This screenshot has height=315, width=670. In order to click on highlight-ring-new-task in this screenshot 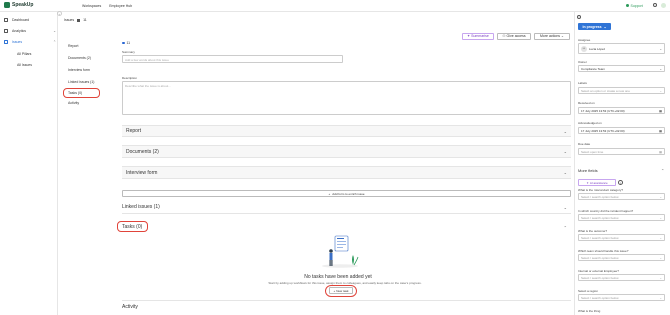, I will do `click(341, 290)`.